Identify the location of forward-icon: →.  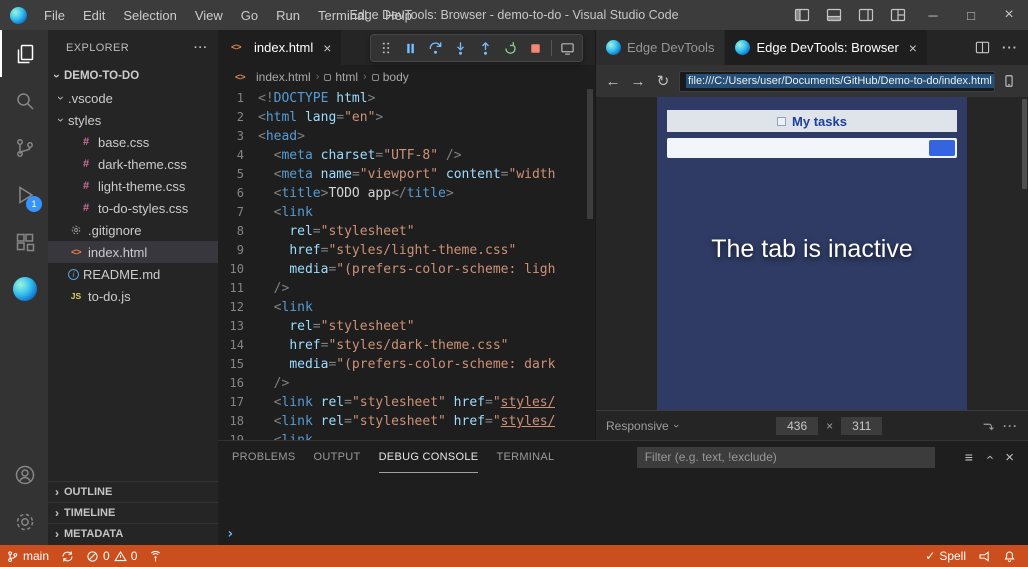
(638, 81).